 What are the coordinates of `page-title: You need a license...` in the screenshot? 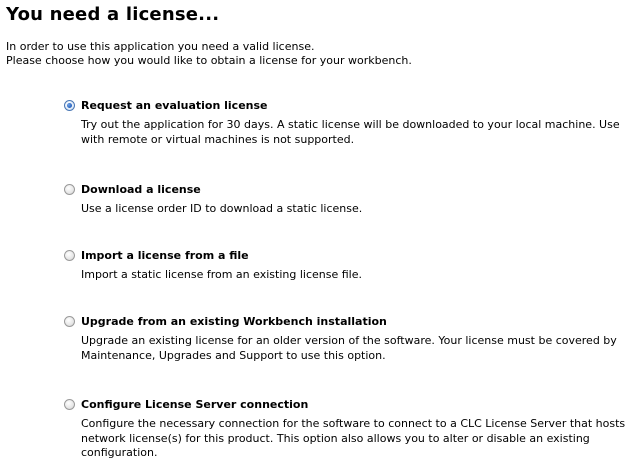 It's located at (113, 14).